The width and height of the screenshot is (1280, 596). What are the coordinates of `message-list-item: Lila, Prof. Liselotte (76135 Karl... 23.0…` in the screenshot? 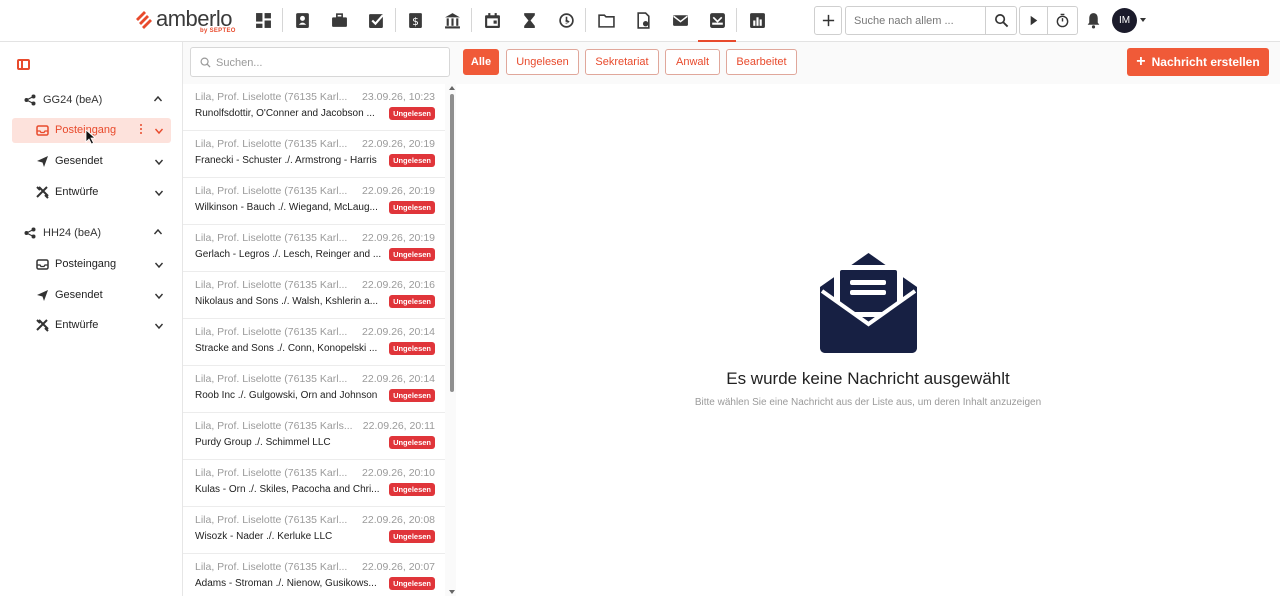 It's located at (314, 107).